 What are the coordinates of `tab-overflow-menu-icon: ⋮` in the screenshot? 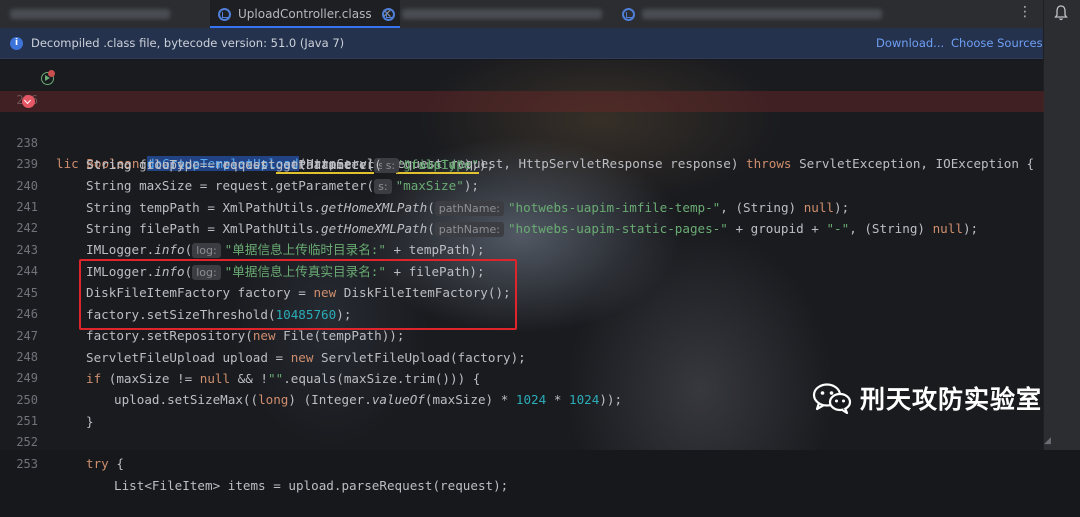 It's located at (1025, 12).